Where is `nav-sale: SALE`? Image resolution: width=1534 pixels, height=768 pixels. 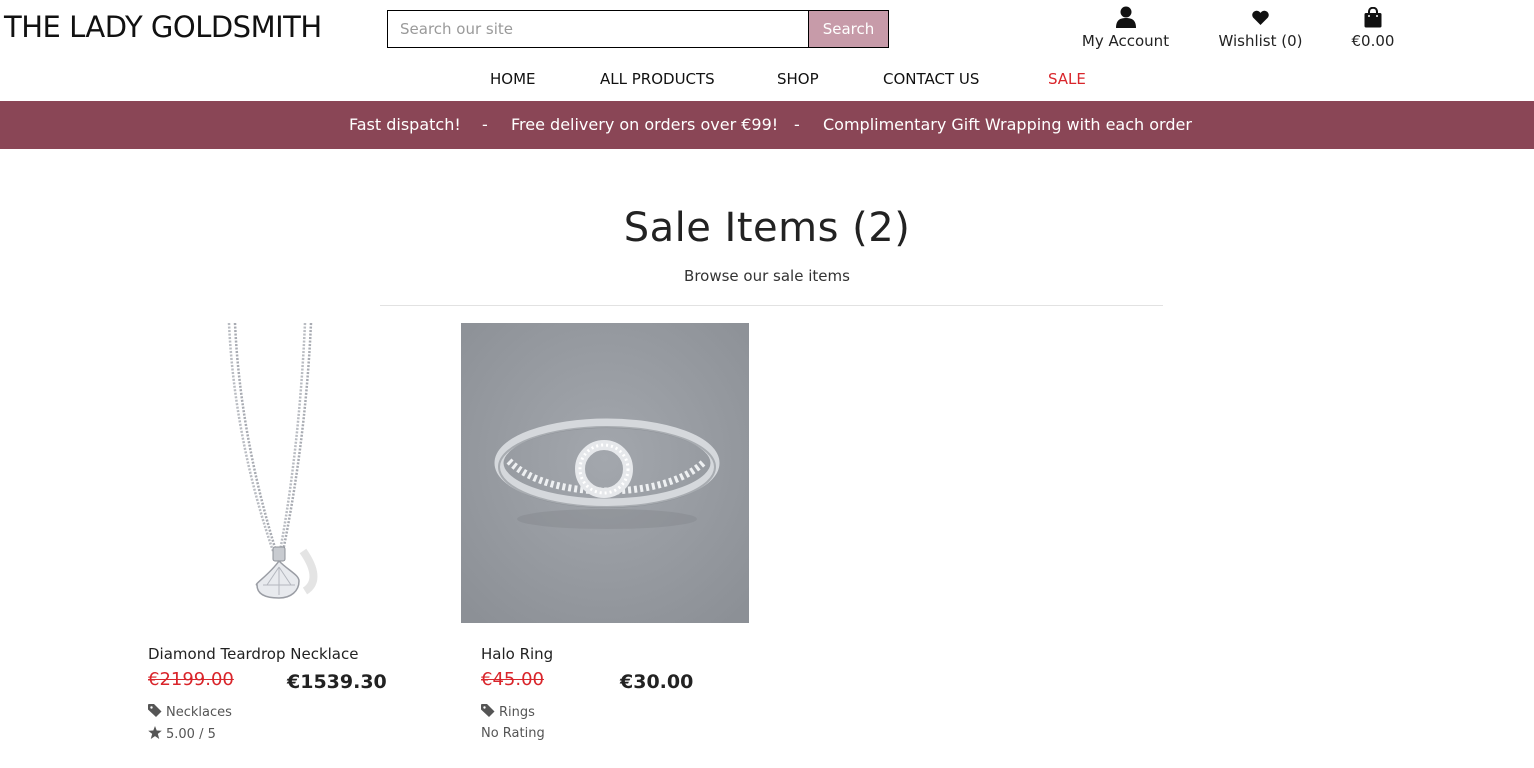
nav-sale: SALE is located at coordinates (1067, 79).